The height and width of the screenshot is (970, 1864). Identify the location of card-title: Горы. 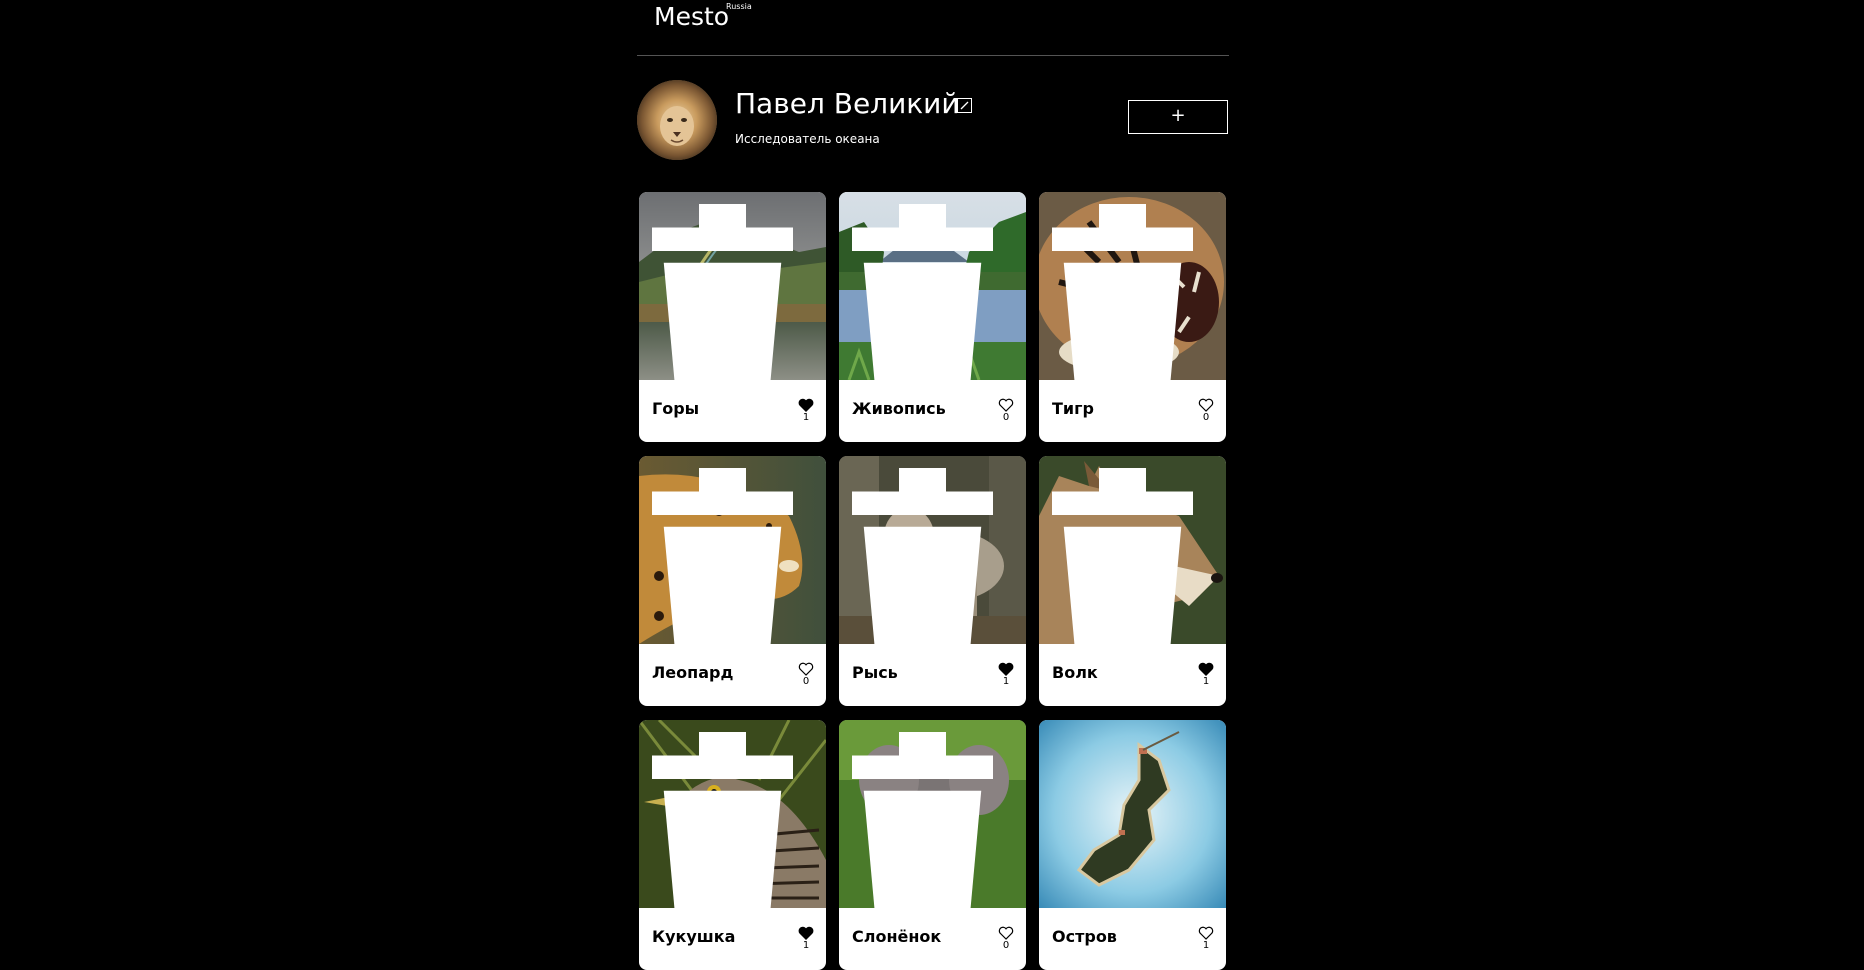
(676, 408).